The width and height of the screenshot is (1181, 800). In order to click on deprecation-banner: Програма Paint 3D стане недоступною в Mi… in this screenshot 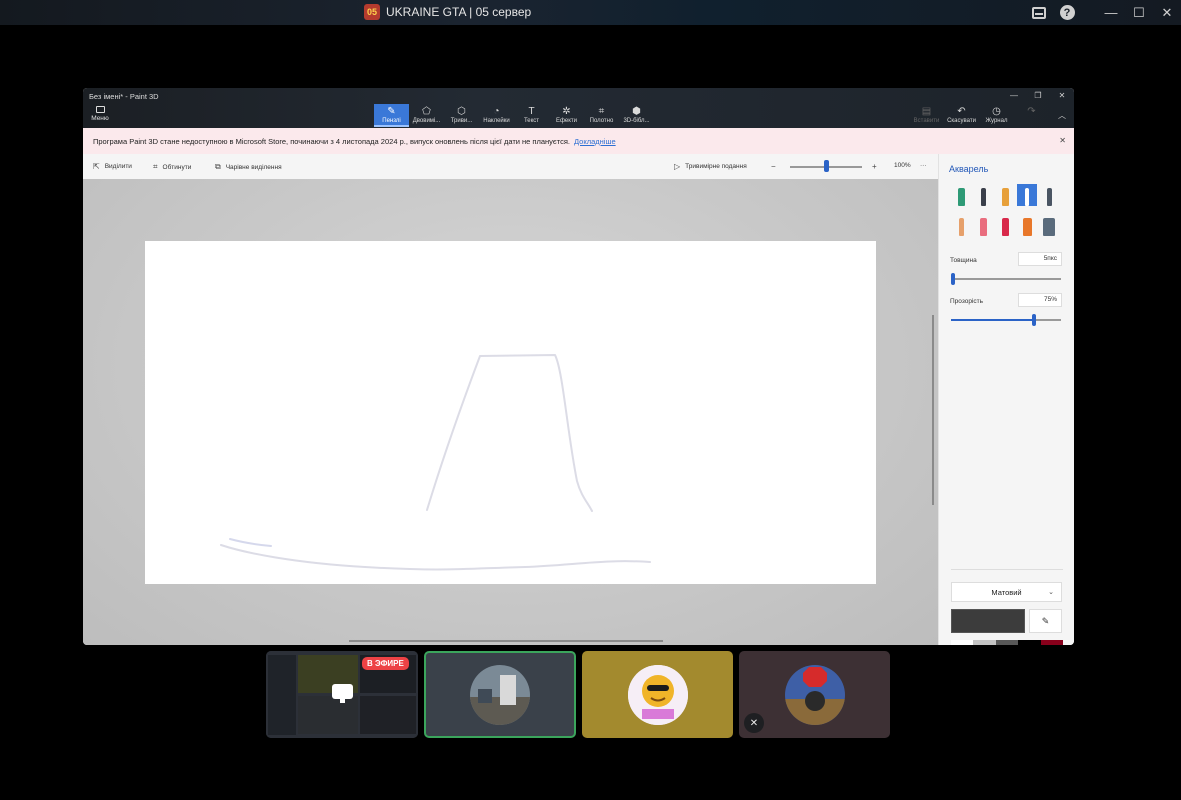, I will do `click(578, 141)`.